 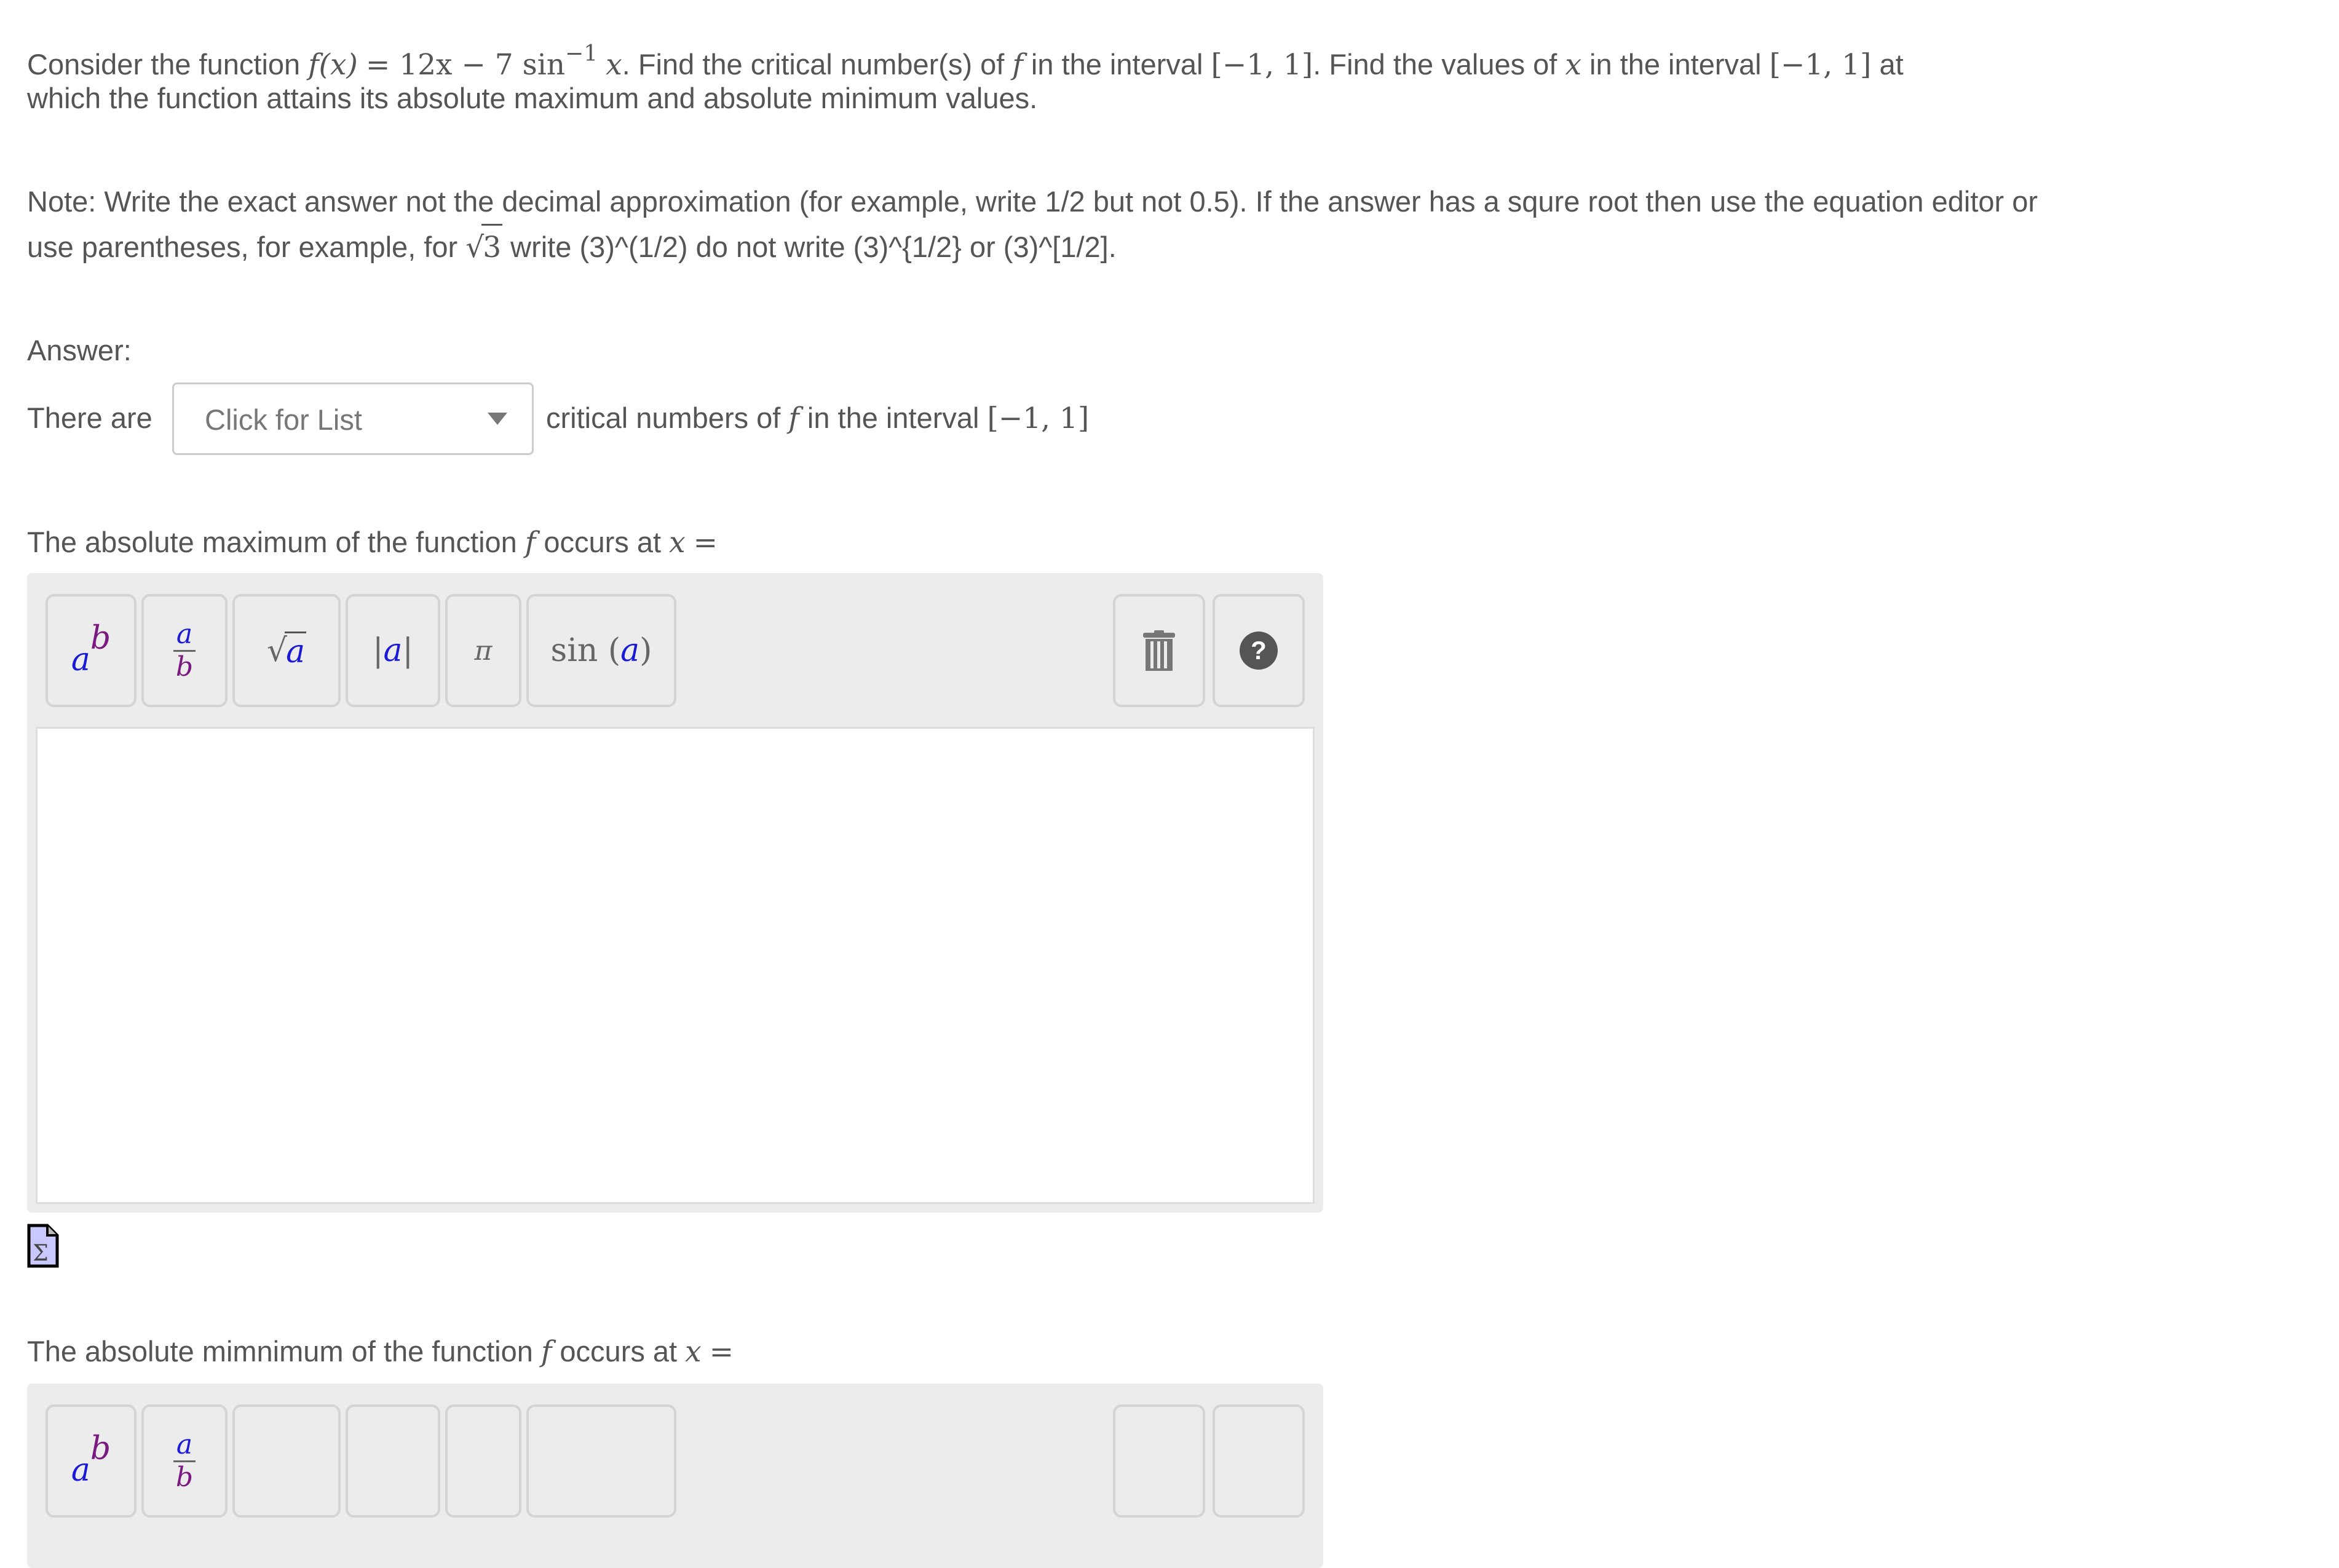 I want to click on caret-down-icon, so click(x=497, y=419).